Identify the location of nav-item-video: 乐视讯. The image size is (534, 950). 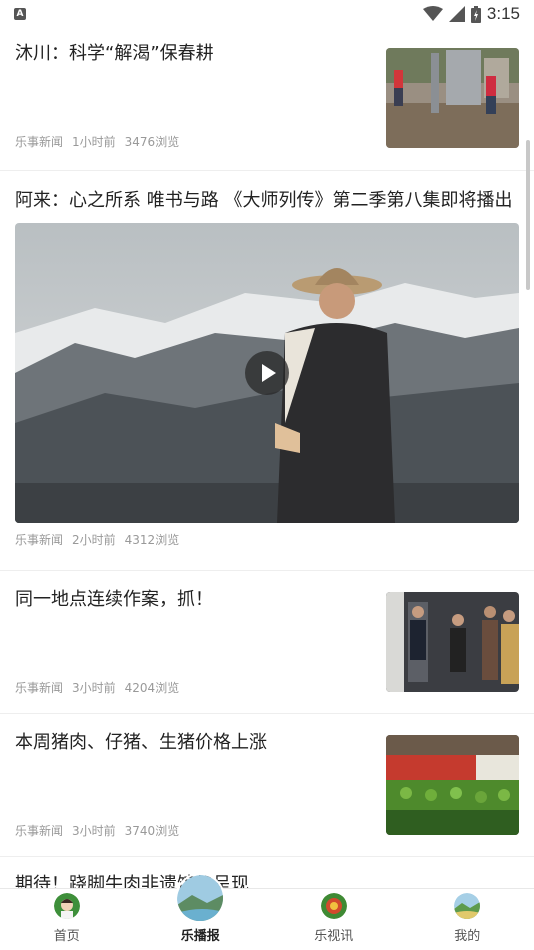
(334, 919).